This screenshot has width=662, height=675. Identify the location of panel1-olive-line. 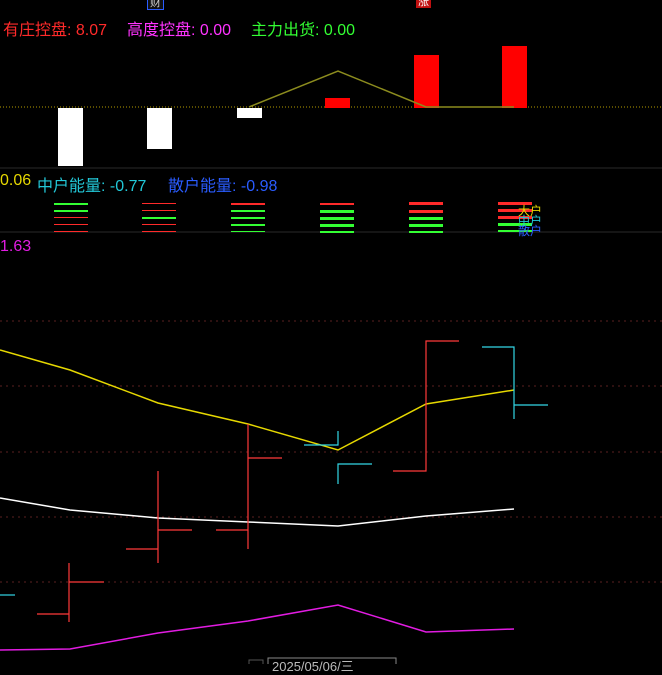
(381, 89).